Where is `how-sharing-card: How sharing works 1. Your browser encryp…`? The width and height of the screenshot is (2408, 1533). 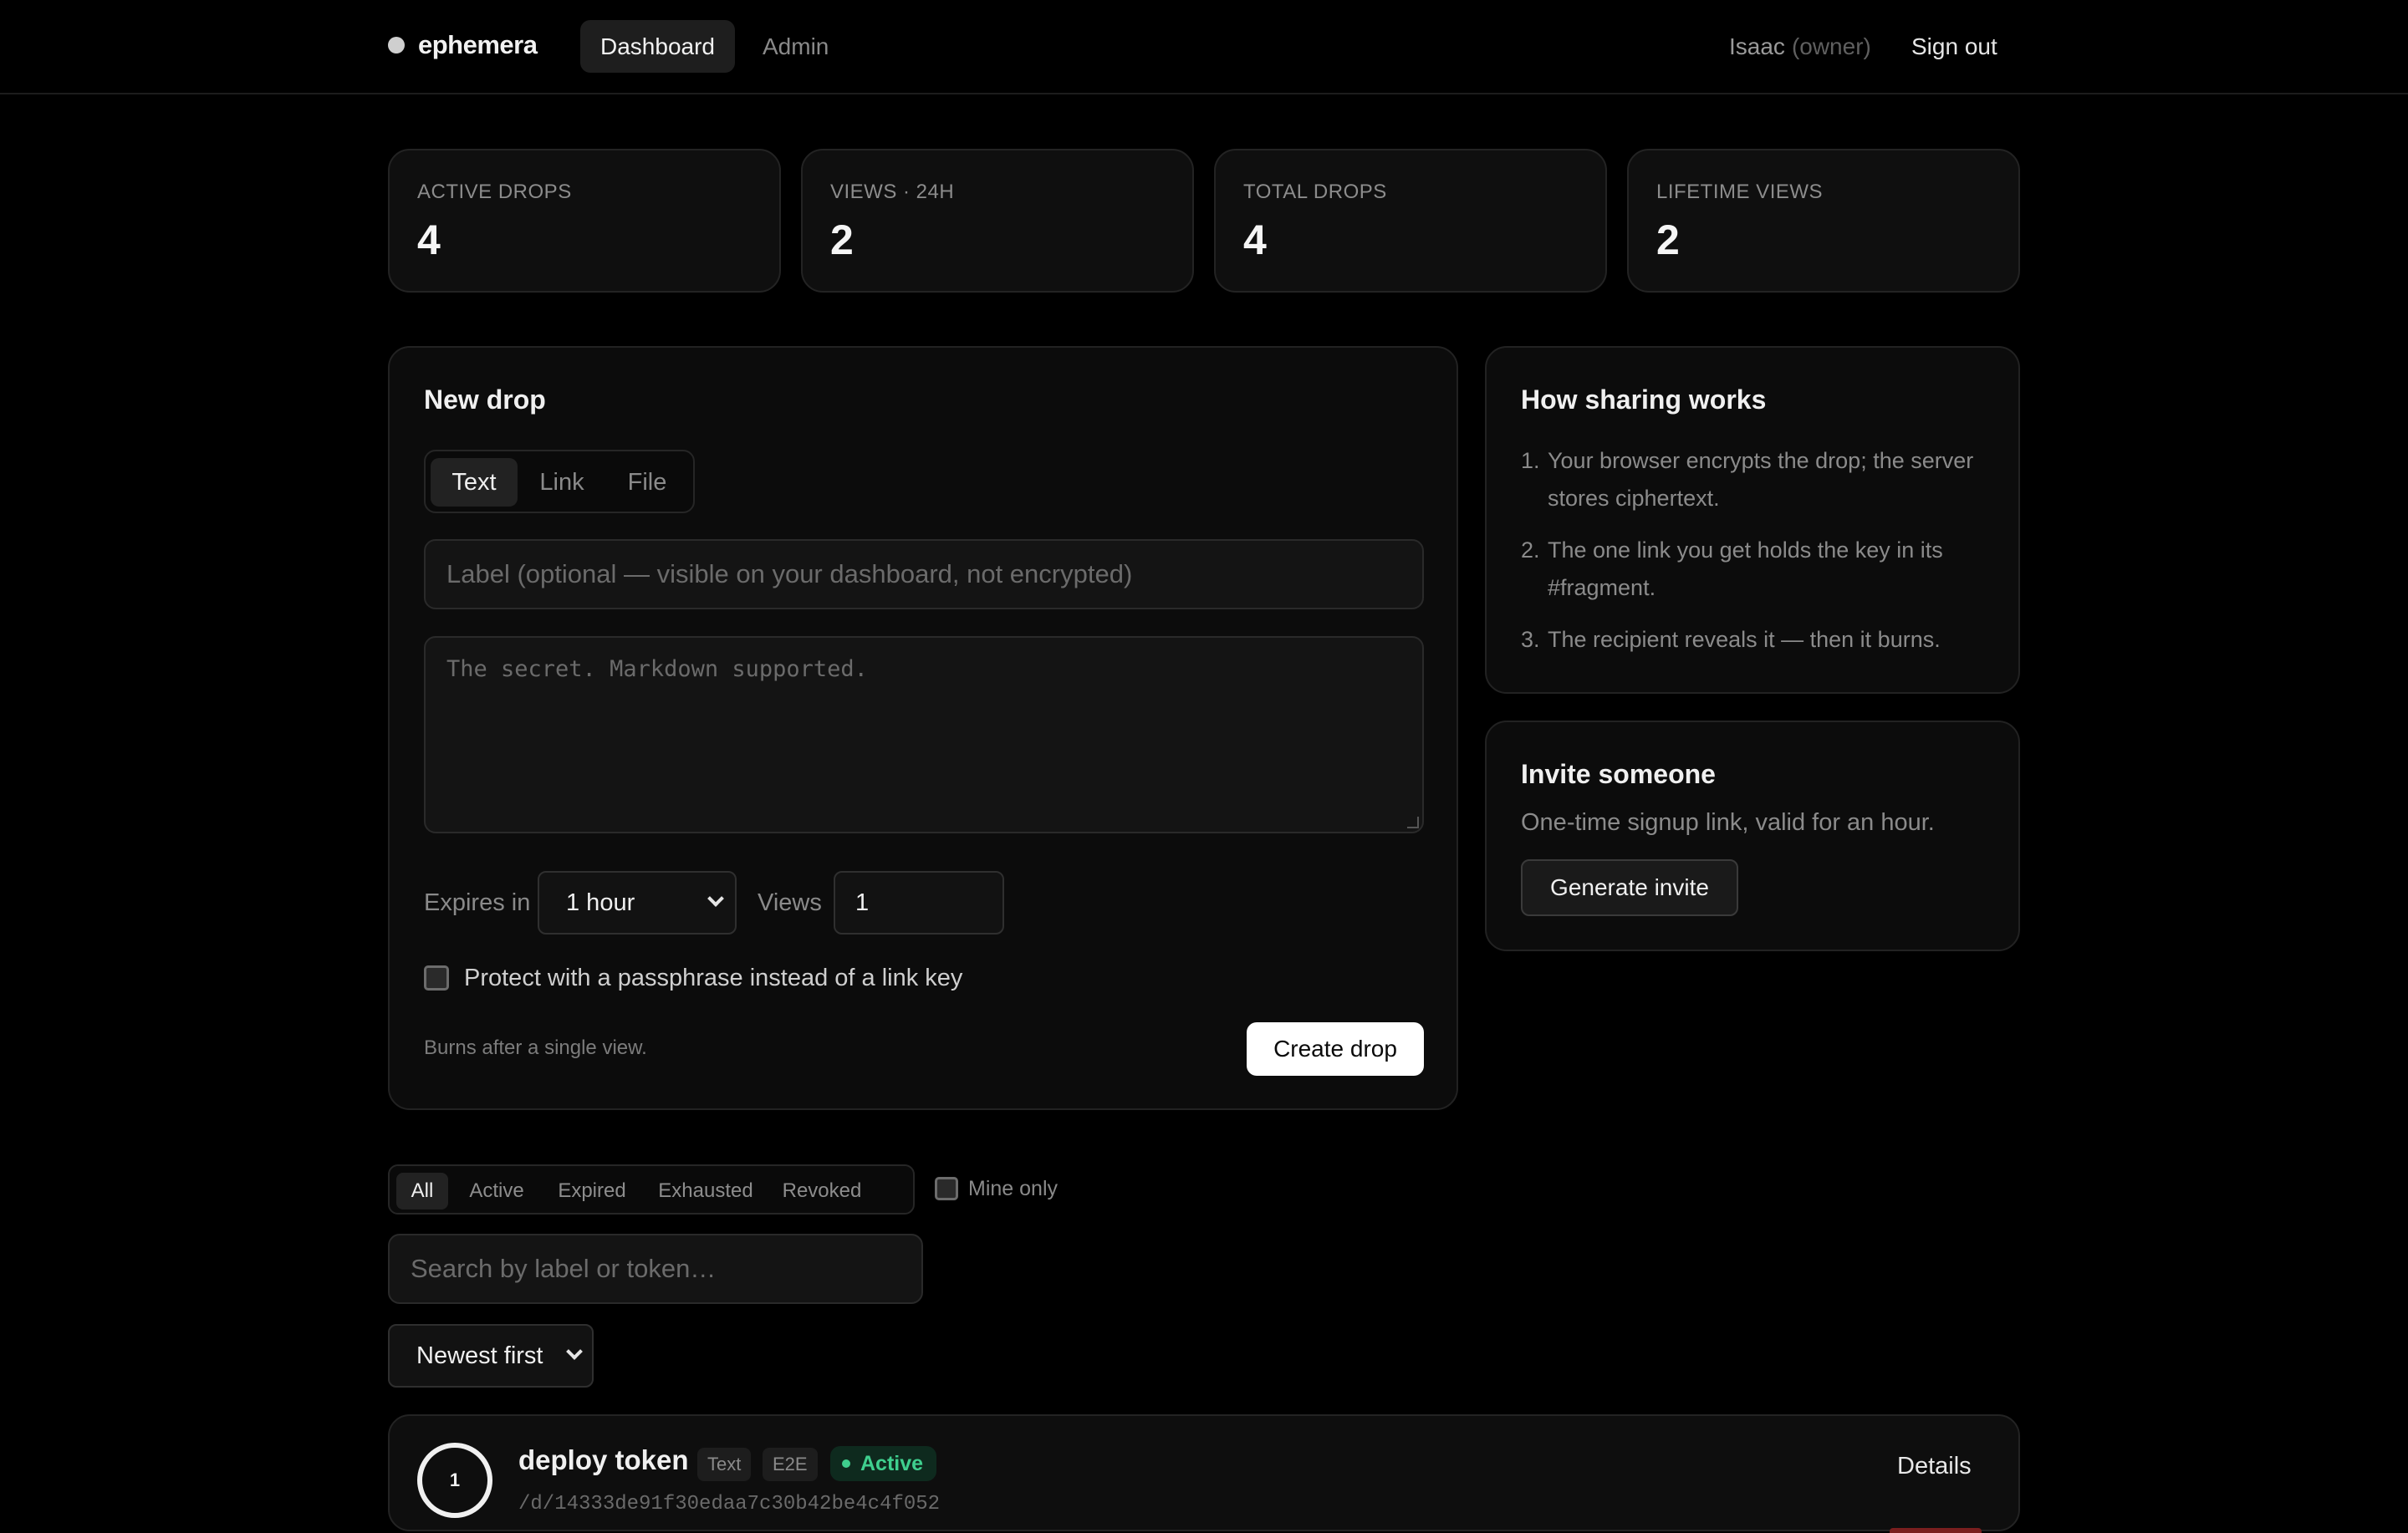
how-sharing-card: How sharing works 1. Your browser encryp… is located at coordinates (1752, 520).